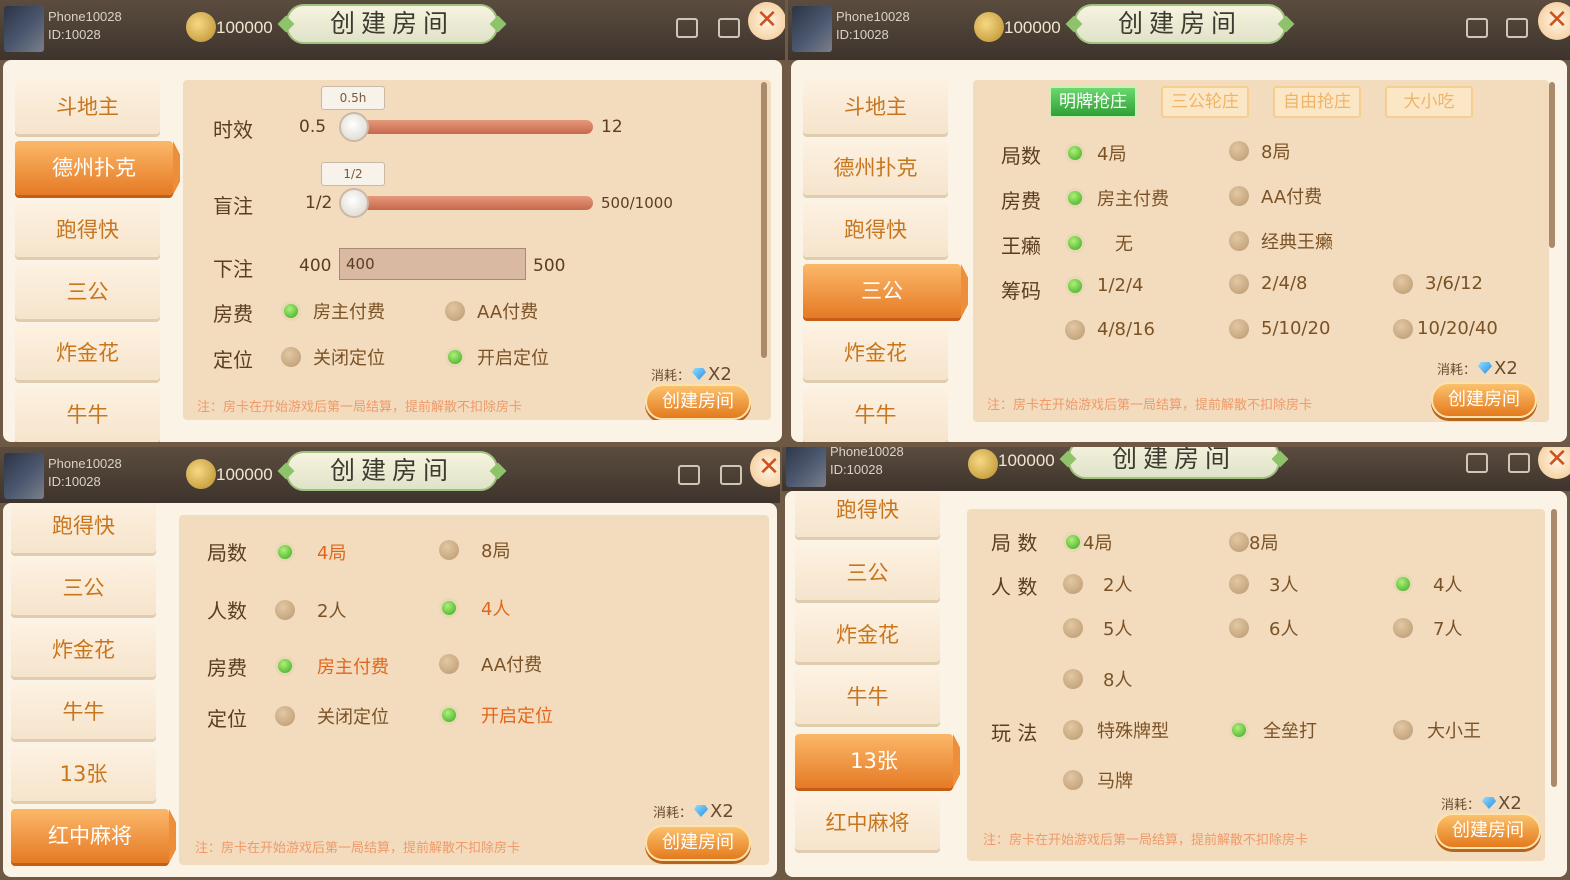  I want to click on tab-daxiaochi: 大小吃, so click(1429, 102).